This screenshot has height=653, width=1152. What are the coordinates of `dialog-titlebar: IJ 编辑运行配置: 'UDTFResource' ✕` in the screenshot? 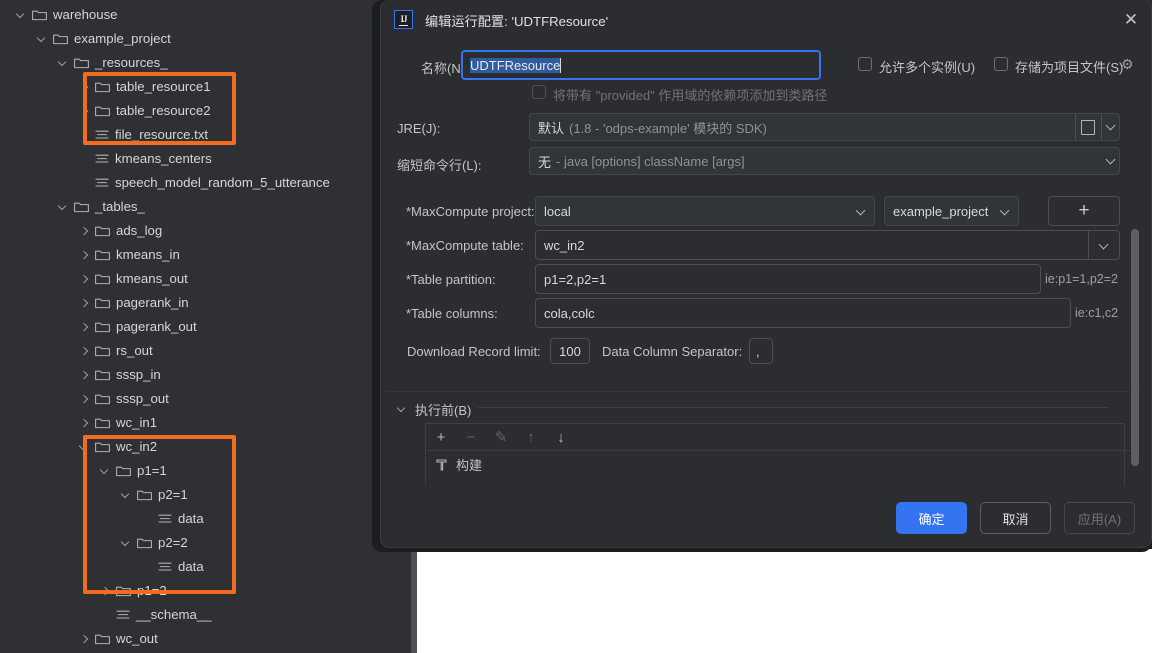 It's located at (766, 19).